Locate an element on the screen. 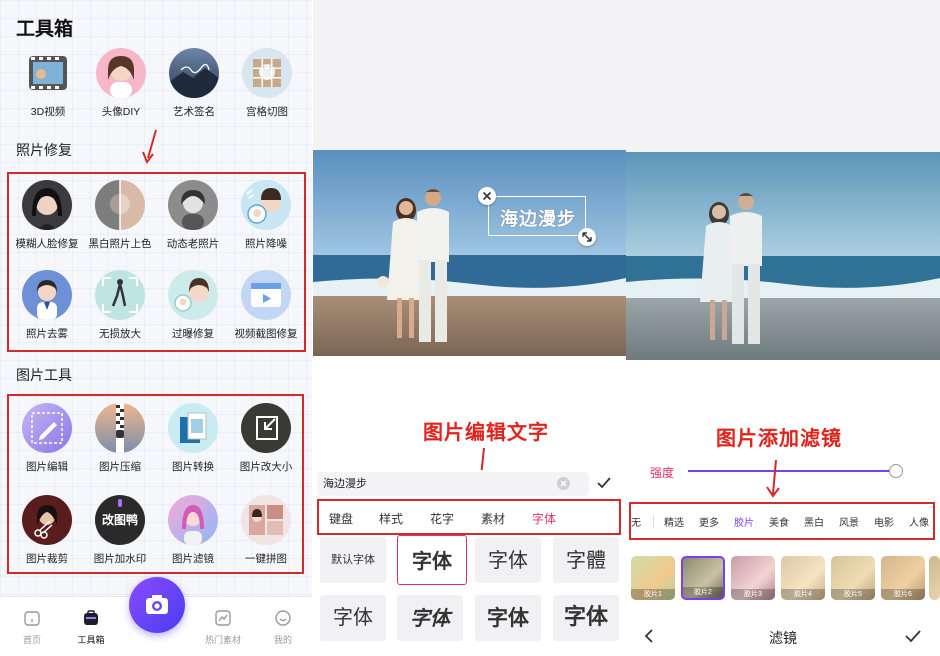 The height and width of the screenshot is (656, 940). tool-dehaze: 照片去雾 is located at coordinates (47, 305).